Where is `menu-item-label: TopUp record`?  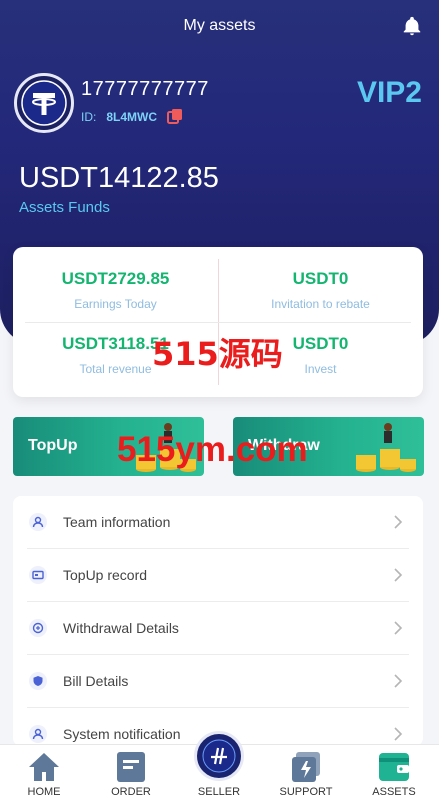 menu-item-label: TopUp record is located at coordinates (105, 575).